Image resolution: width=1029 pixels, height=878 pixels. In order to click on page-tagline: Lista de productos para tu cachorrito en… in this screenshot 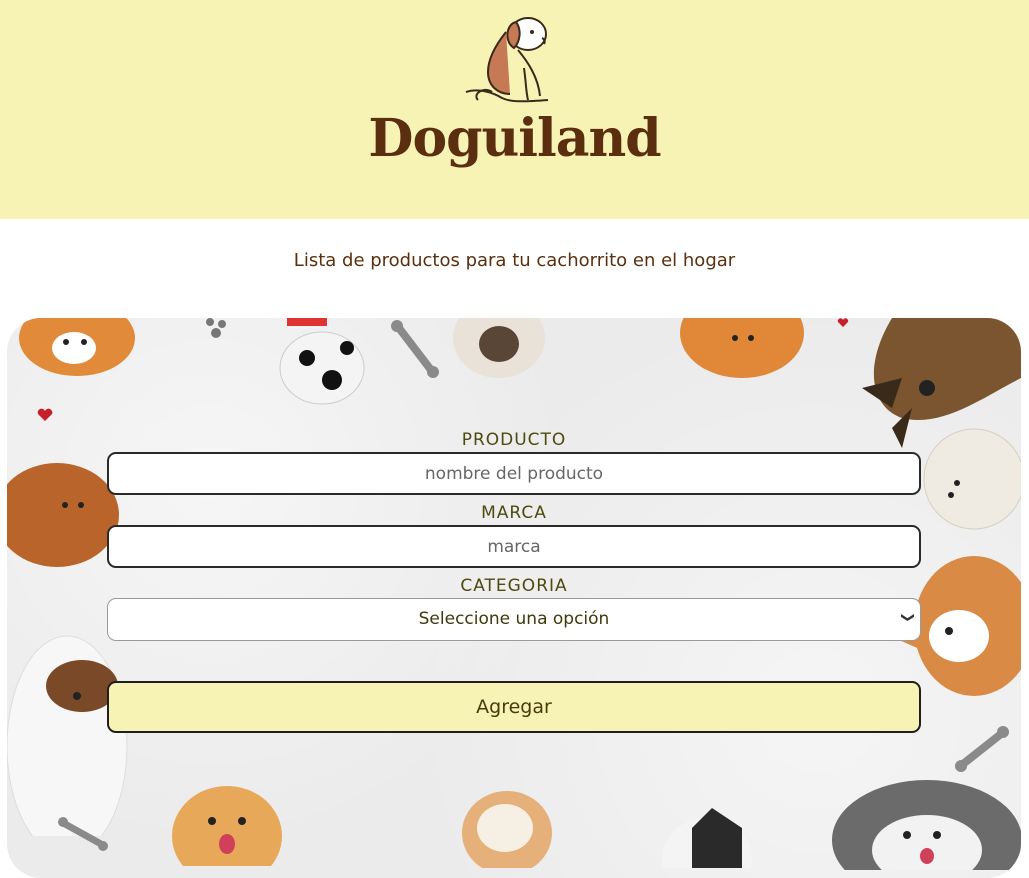, I will do `click(514, 260)`.